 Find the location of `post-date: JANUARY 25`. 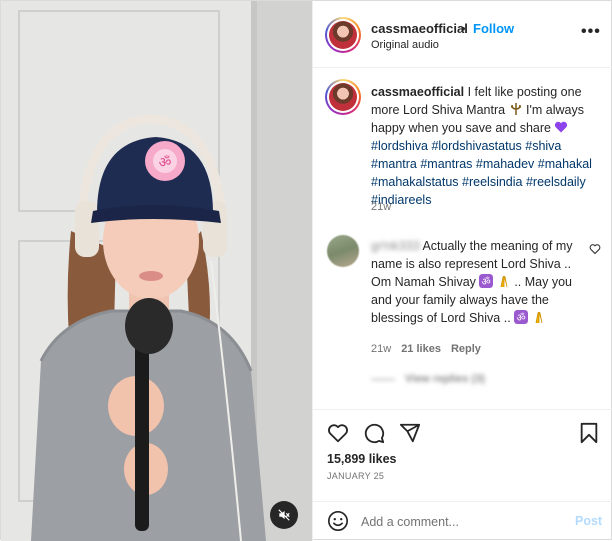

post-date: JANUARY 25 is located at coordinates (355, 476).